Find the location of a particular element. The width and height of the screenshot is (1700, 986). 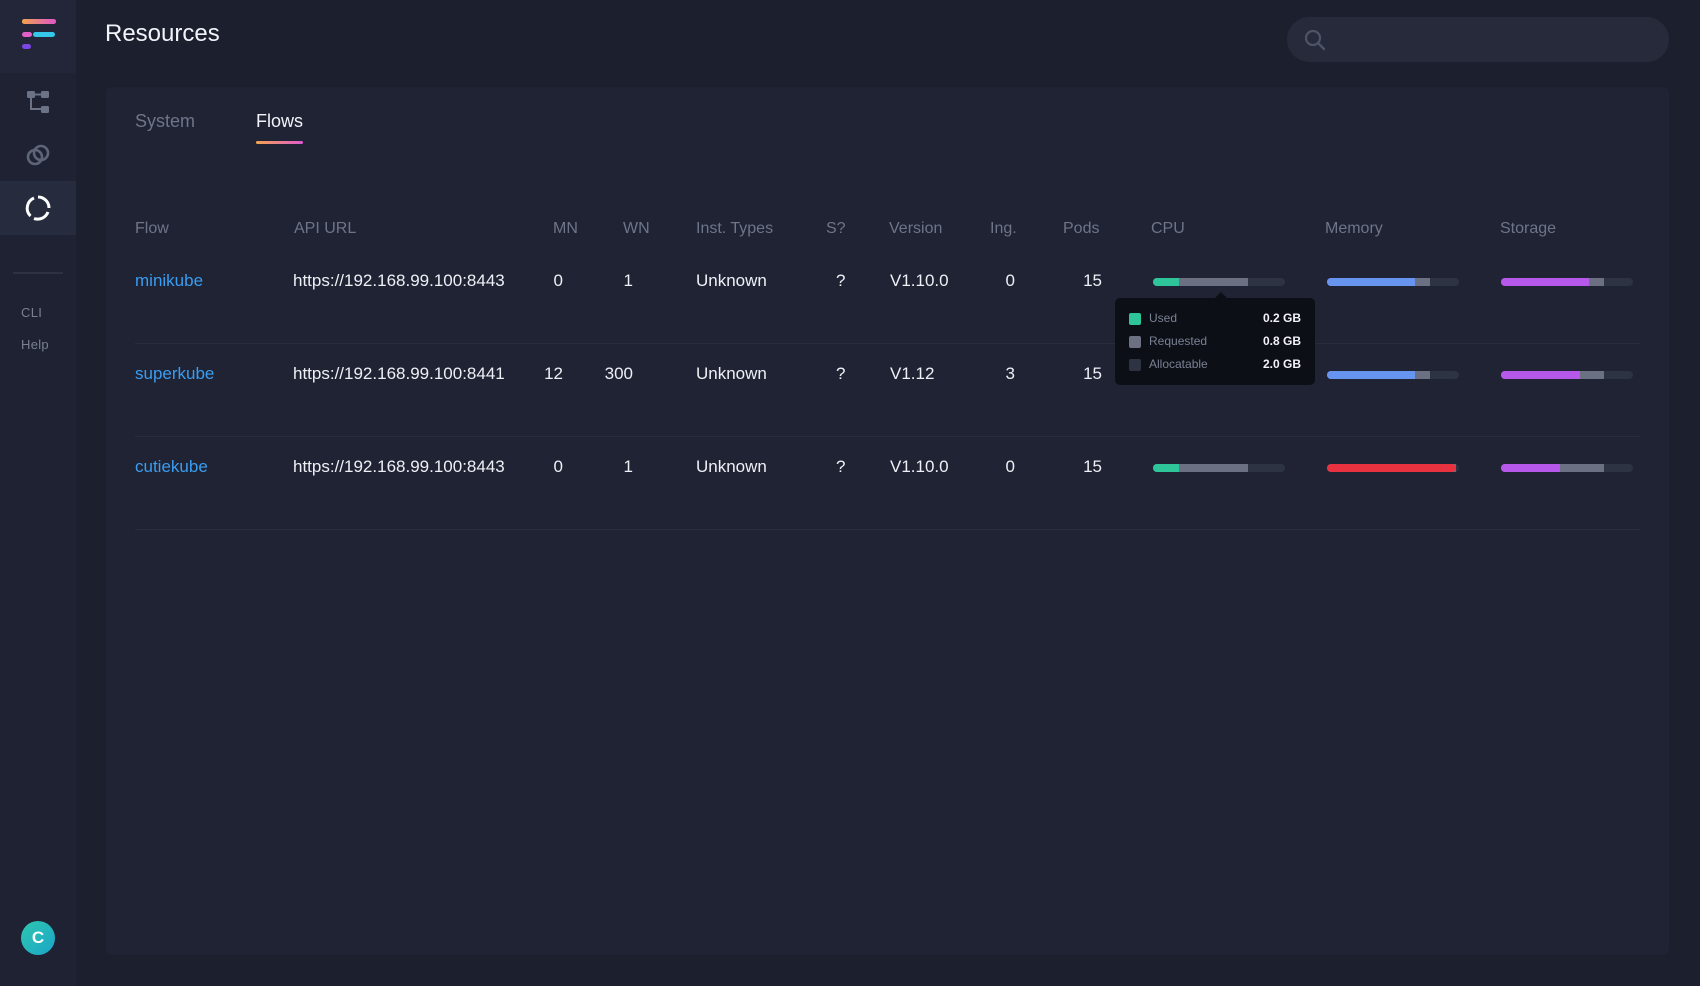

col-header-cpu: CPU is located at coordinates (1168, 229).